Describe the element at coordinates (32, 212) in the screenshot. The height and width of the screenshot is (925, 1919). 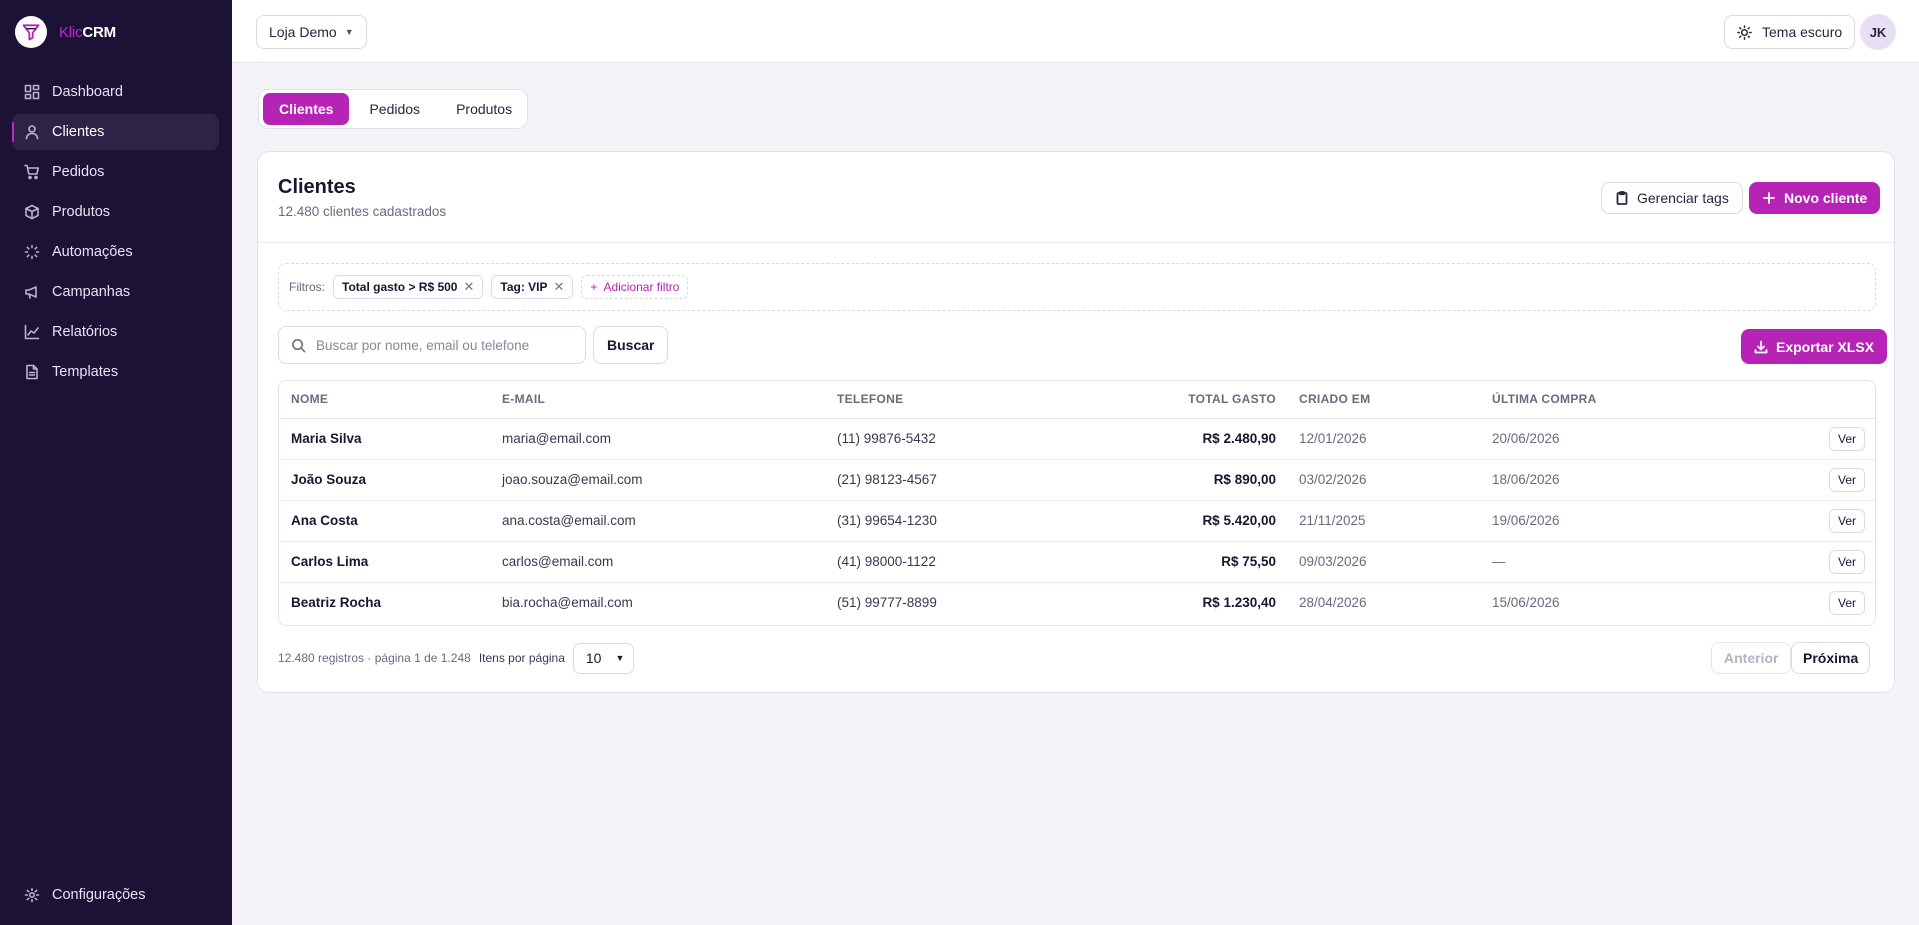
I see `box-icon` at that location.